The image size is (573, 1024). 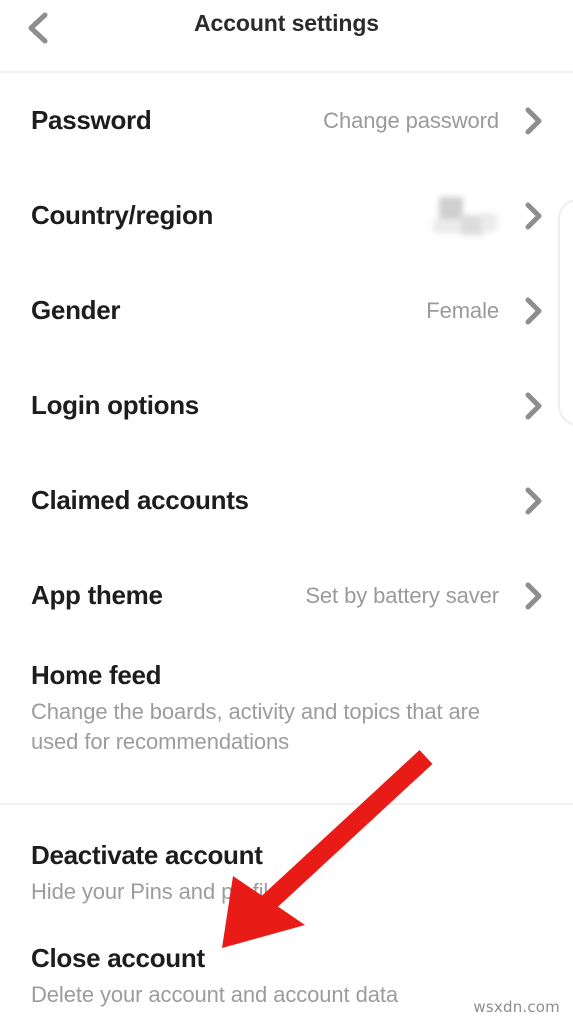 What do you see at coordinates (214, 995) in the screenshot?
I see `row-description: Delete your account and account data` at bounding box center [214, 995].